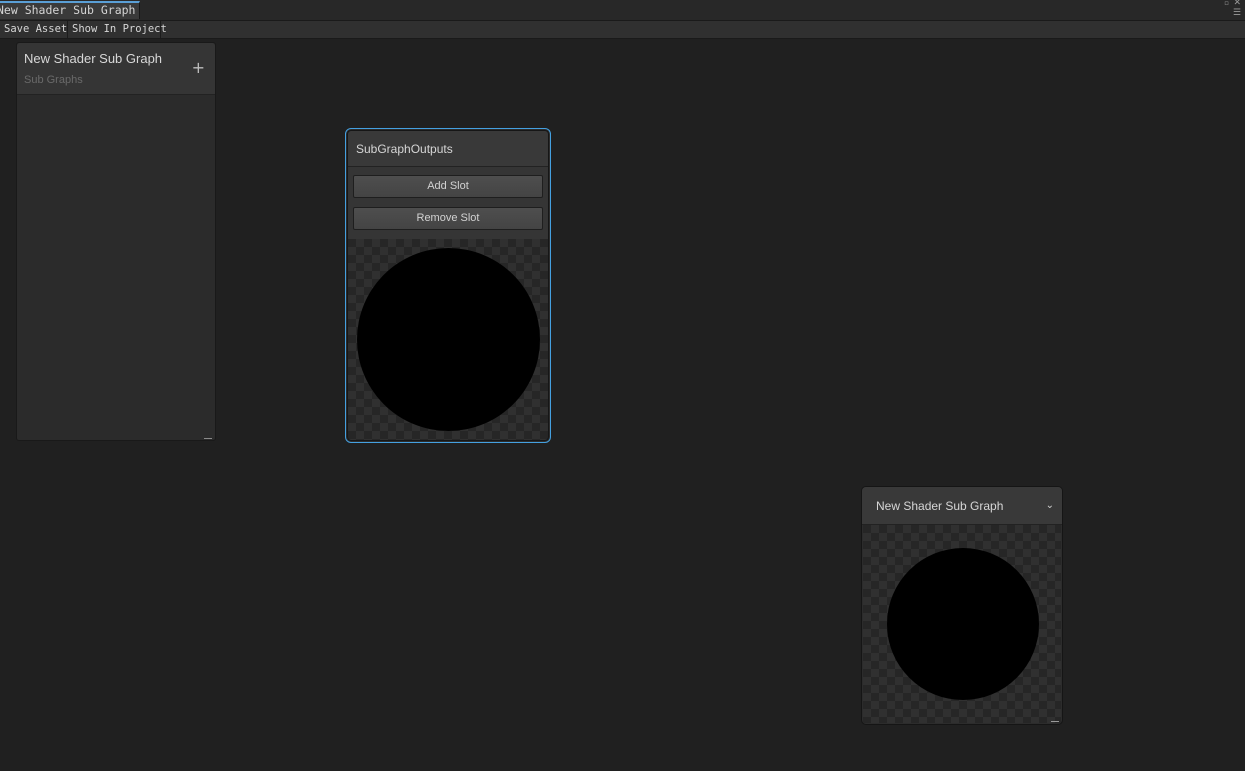 This screenshot has width=1245, height=771. What do you see at coordinates (116, 241) in the screenshot?
I see `blackboard-panel: New Shader Sub Graph Sub Graphs +` at bounding box center [116, 241].